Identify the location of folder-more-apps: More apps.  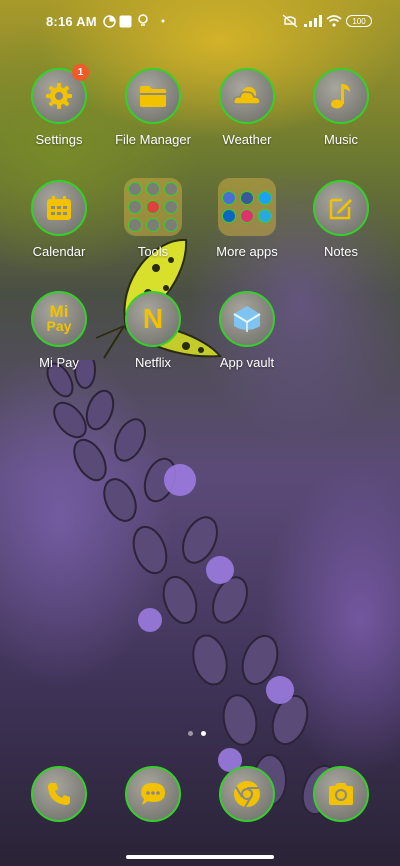
(247, 218).